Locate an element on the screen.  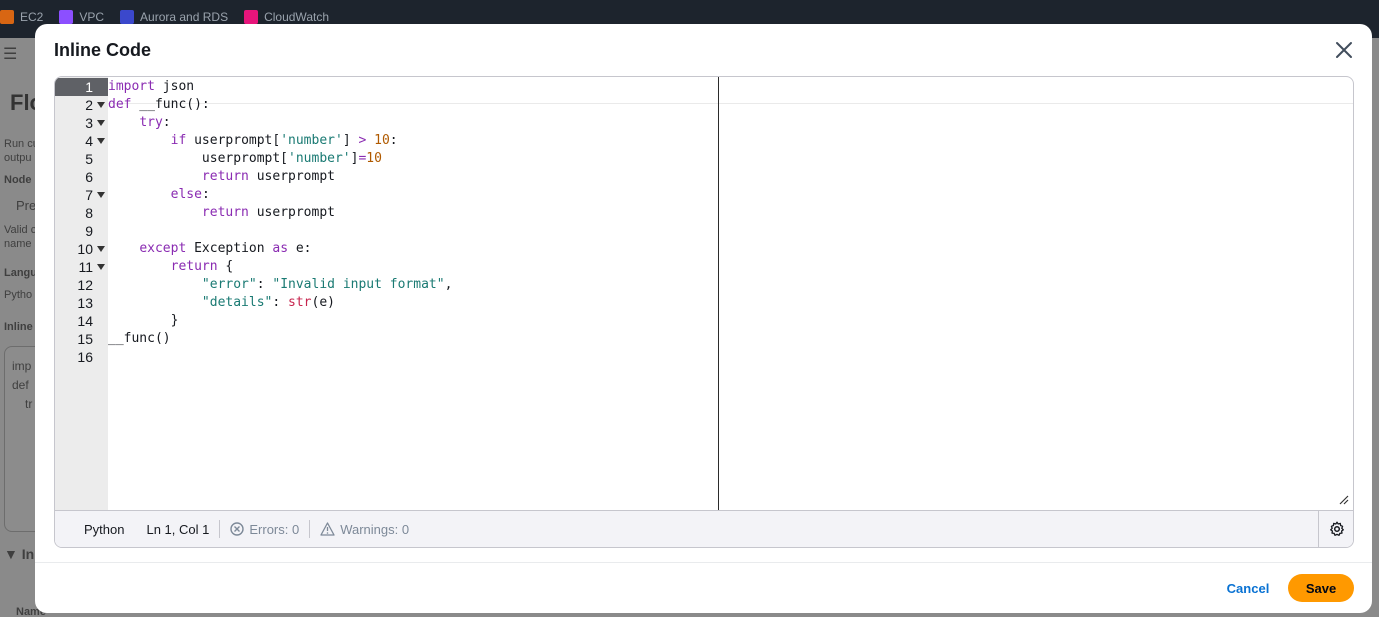
line-number-text: 7 is located at coordinates (89, 195).